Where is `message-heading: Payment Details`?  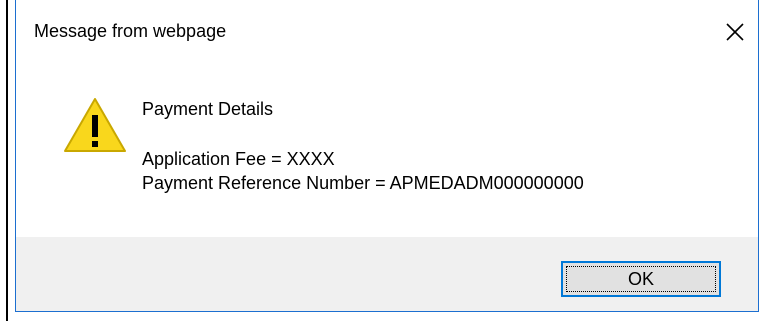
message-heading: Payment Details is located at coordinates (208, 109).